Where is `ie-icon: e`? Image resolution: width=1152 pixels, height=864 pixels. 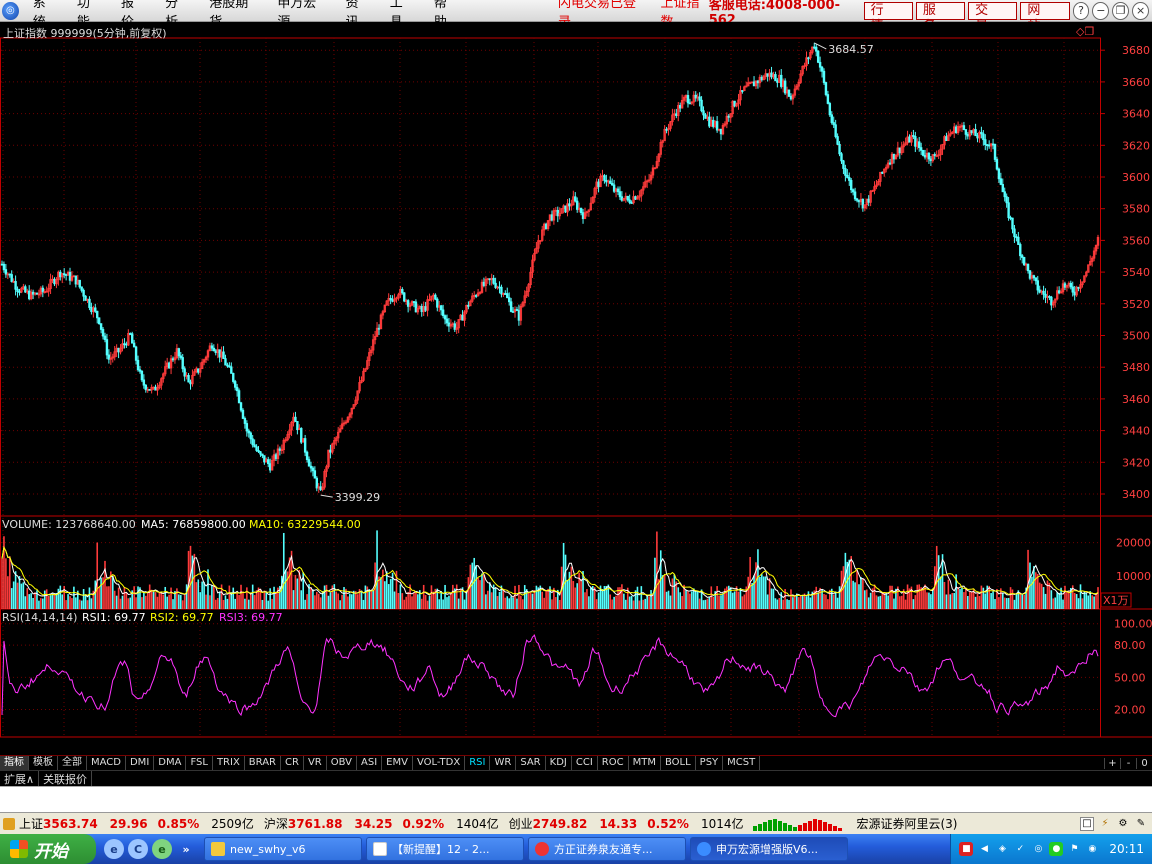
ie-icon: e is located at coordinates (114, 849).